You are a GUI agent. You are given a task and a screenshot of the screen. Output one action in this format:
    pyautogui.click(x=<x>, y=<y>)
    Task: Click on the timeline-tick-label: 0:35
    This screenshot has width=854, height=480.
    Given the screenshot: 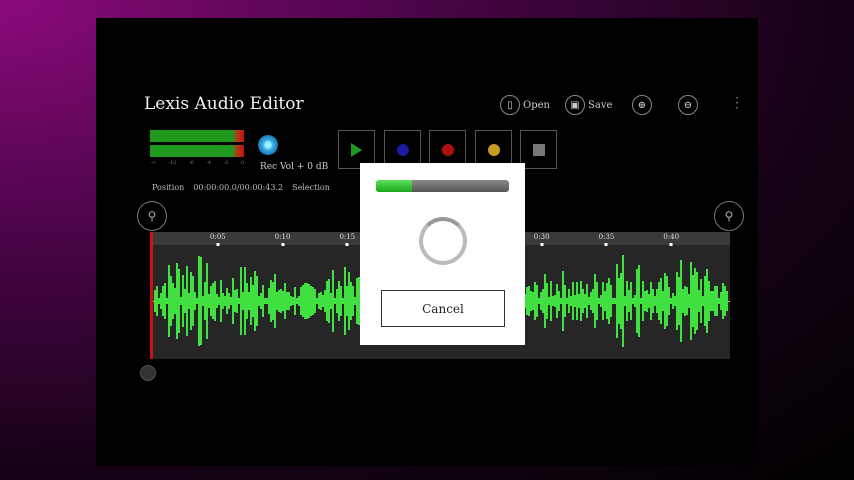 What is the action you would take?
    pyautogui.click(x=606, y=237)
    